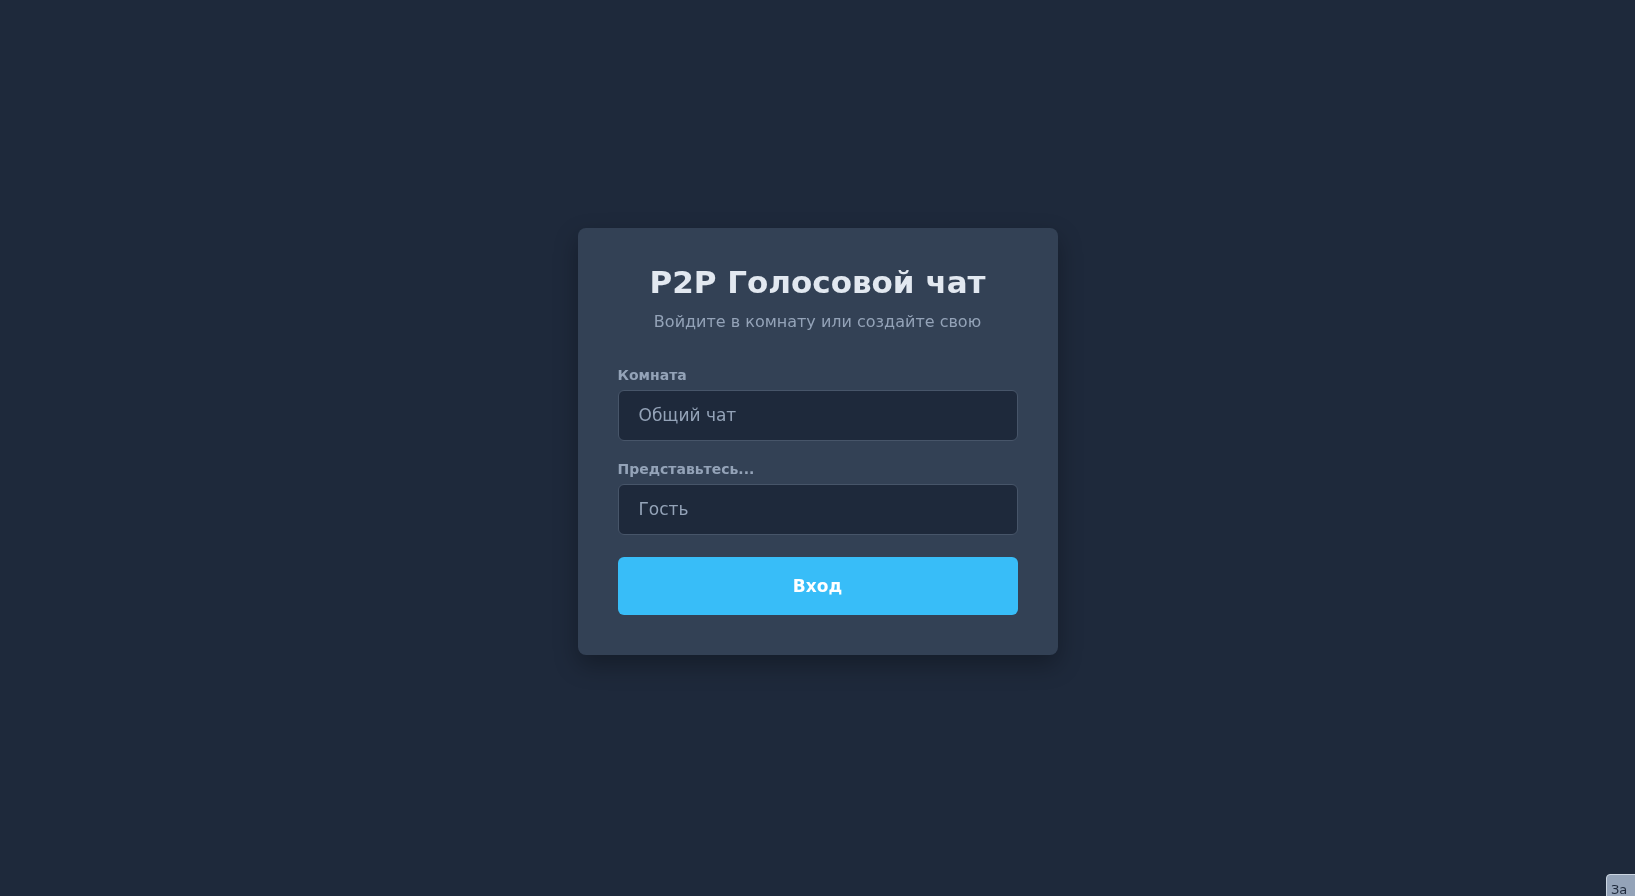  Describe the element at coordinates (817, 415) in the screenshot. I see `input-field: Общий чат` at that location.